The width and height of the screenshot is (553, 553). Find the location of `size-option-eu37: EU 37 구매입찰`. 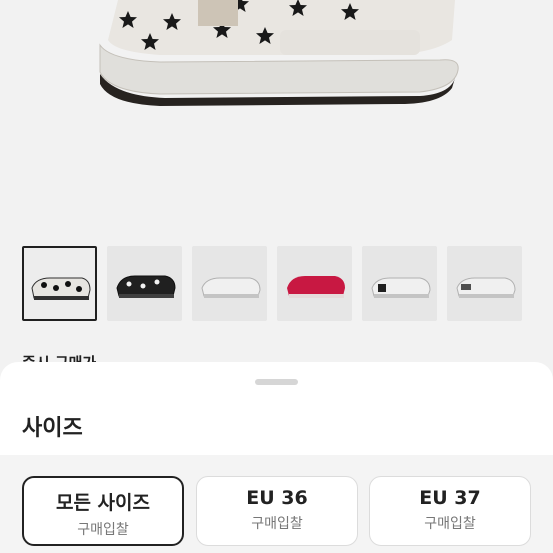

size-option-eu37: EU 37 구매입찰 is located at coordinates (450, 511).